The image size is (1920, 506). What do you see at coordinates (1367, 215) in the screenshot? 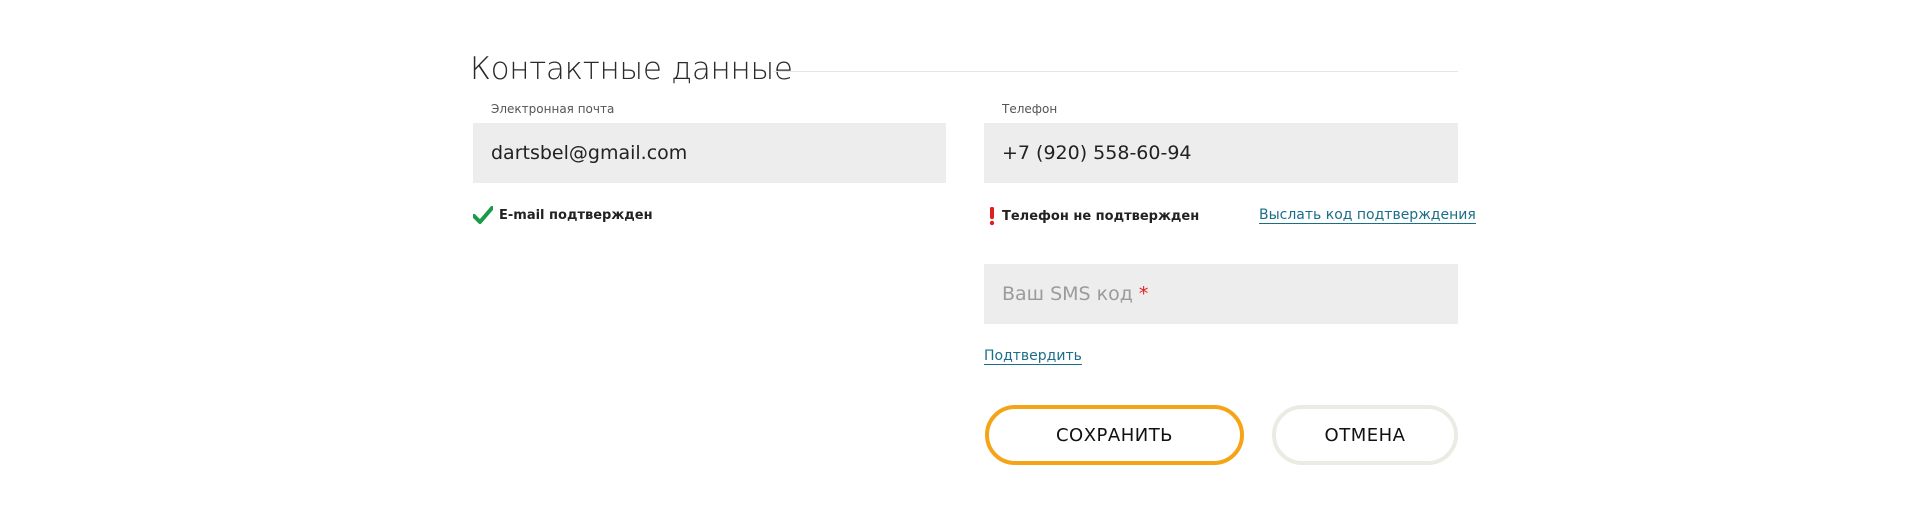
I see `send-code-link: Выслать код подтверждения` at bounding box center [1367, 215].